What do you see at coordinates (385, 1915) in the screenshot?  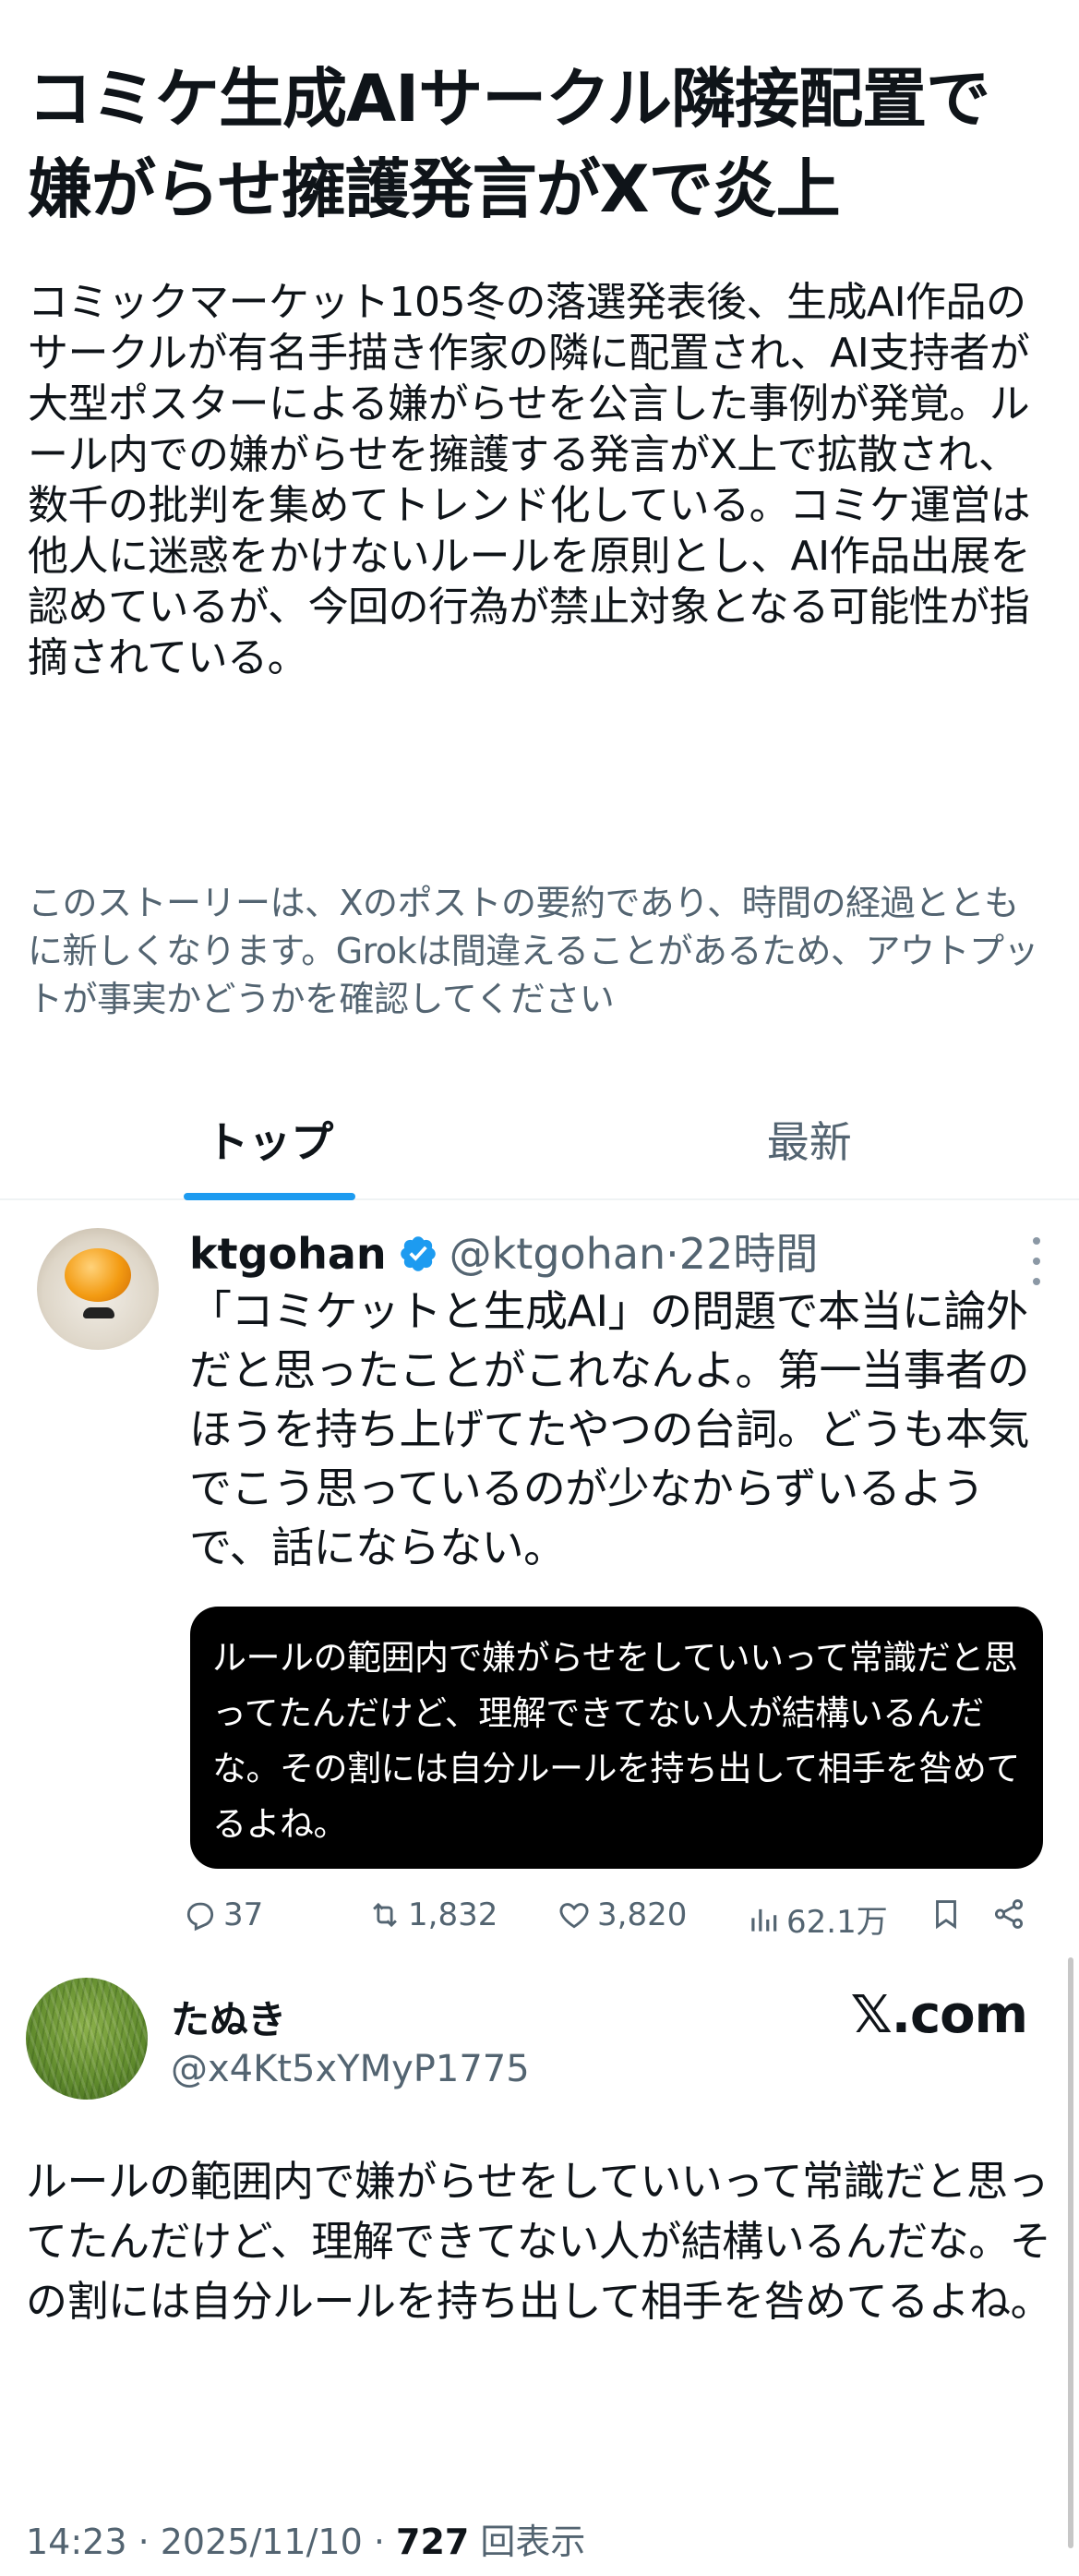 I see `repost-icon` at bounding box center [385, 1915].